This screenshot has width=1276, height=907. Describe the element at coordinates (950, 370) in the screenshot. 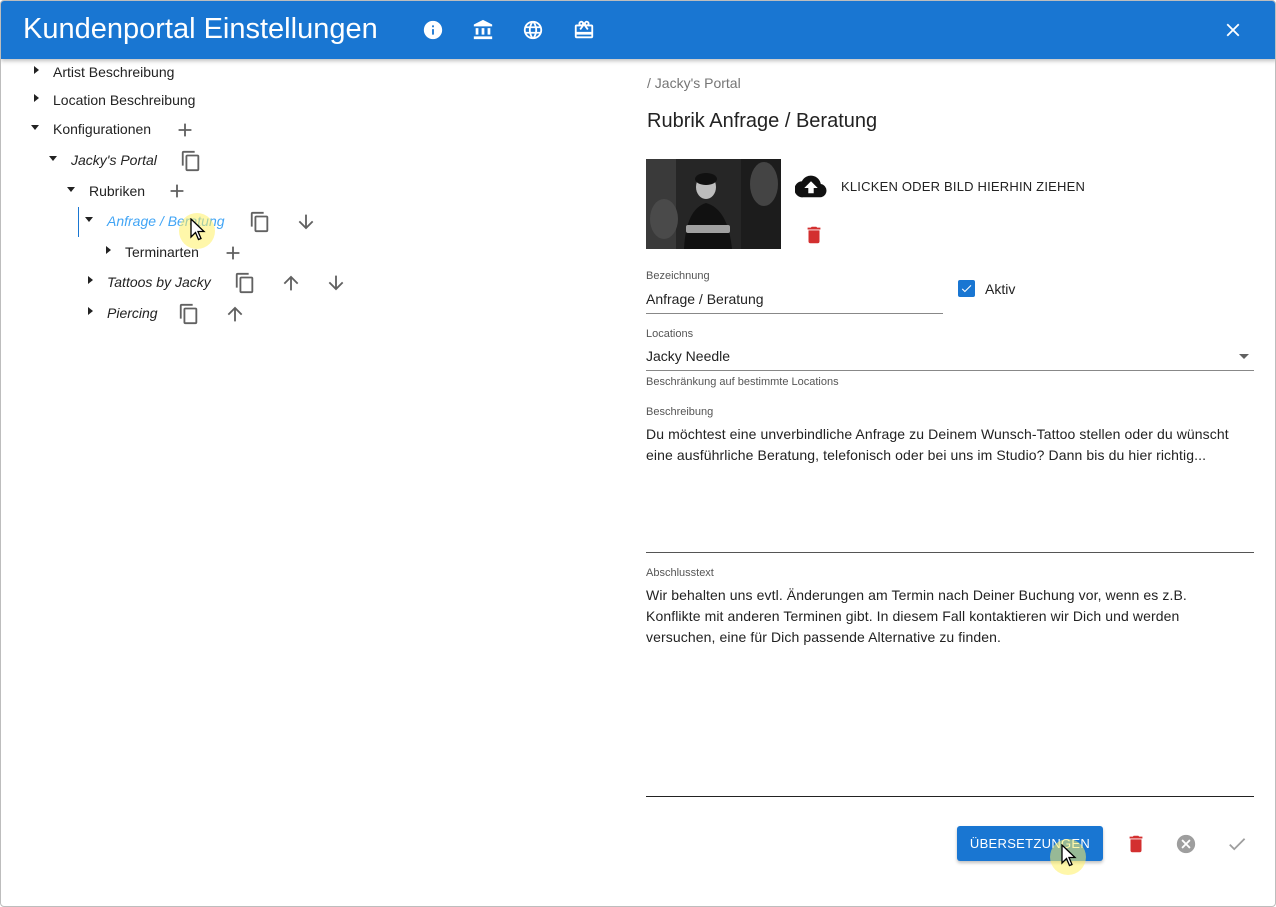

I see `locations-underline` at that location.